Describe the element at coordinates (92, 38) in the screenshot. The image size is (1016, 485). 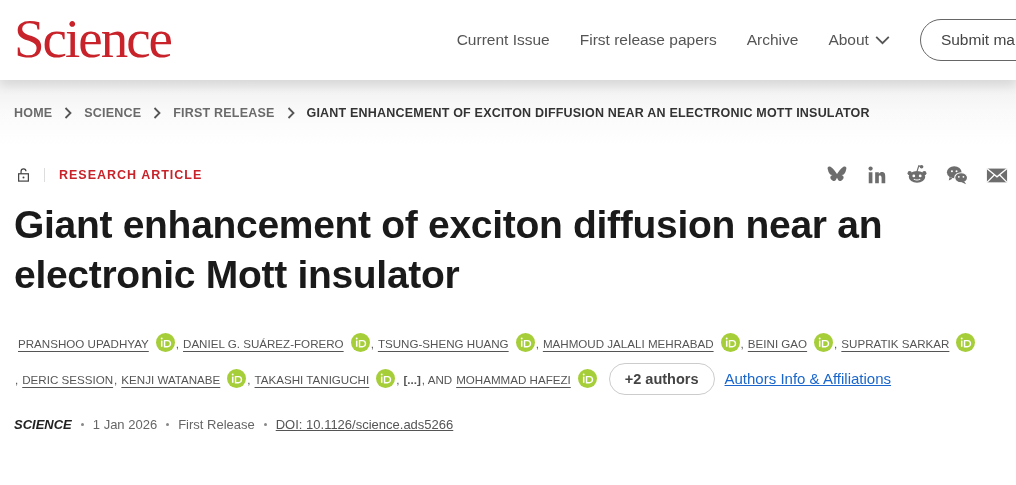
I see `science-logo: Science` at that location.